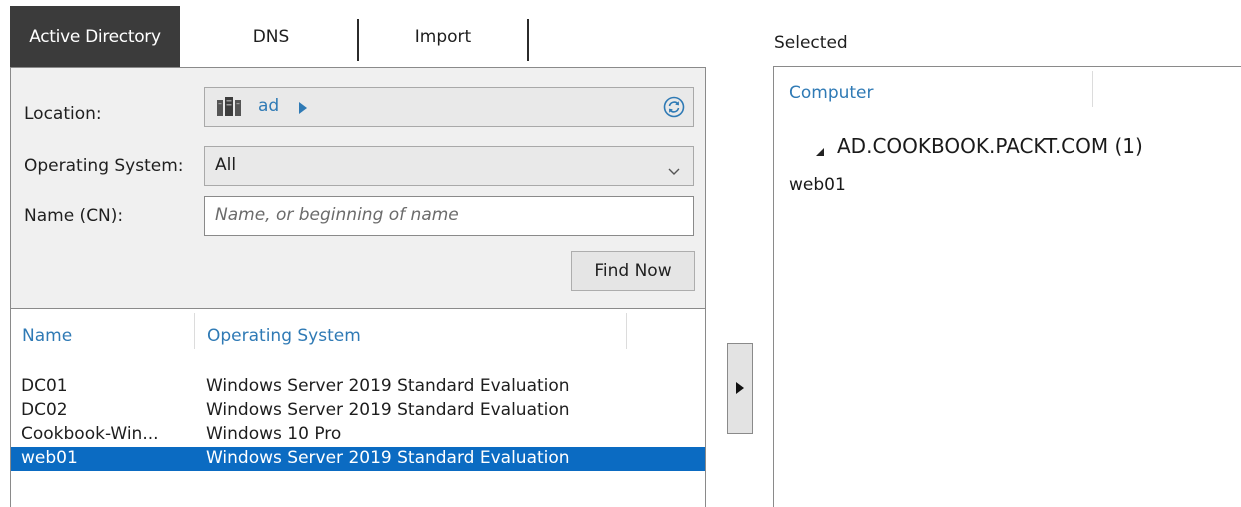 Image resolution: width=1241 pixels, height=507 pixels. What do you see at coordinates (831, 93) in the screenshot?
I see `column-header-computer: Computer` at bounding box center [831, 93].